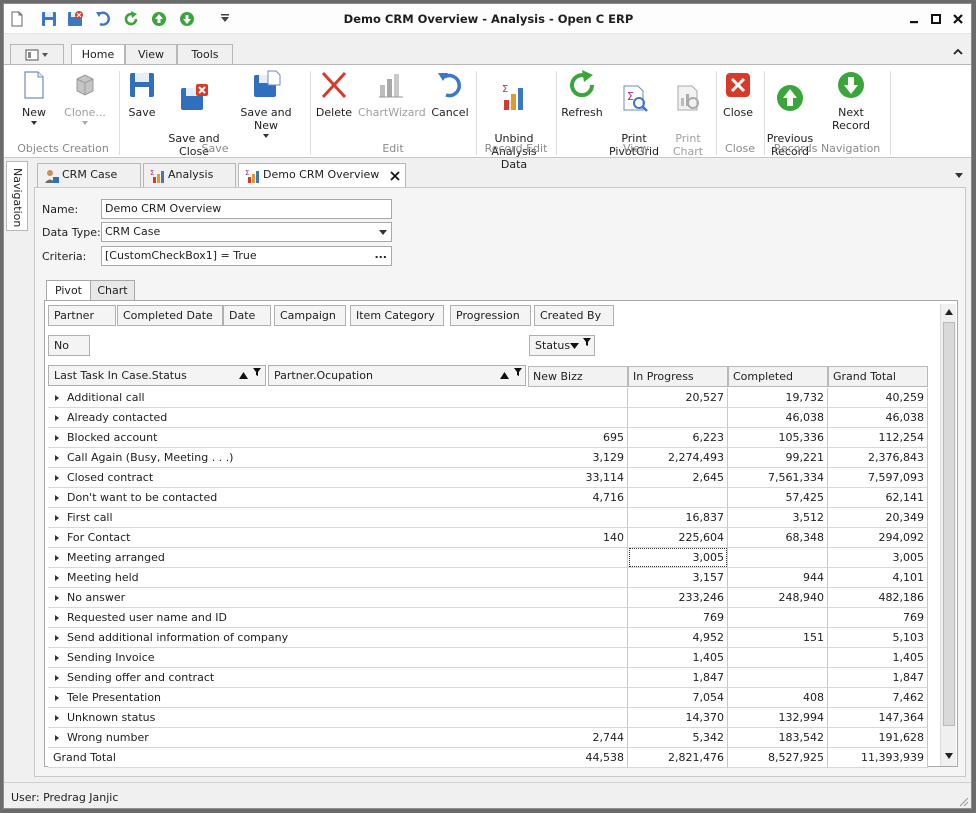 The width and height of the screenshot is (976, 813). Describe the element at coordinates (678, 398) in the screenshot. I see `pivot-cell: 20,527` at that location.